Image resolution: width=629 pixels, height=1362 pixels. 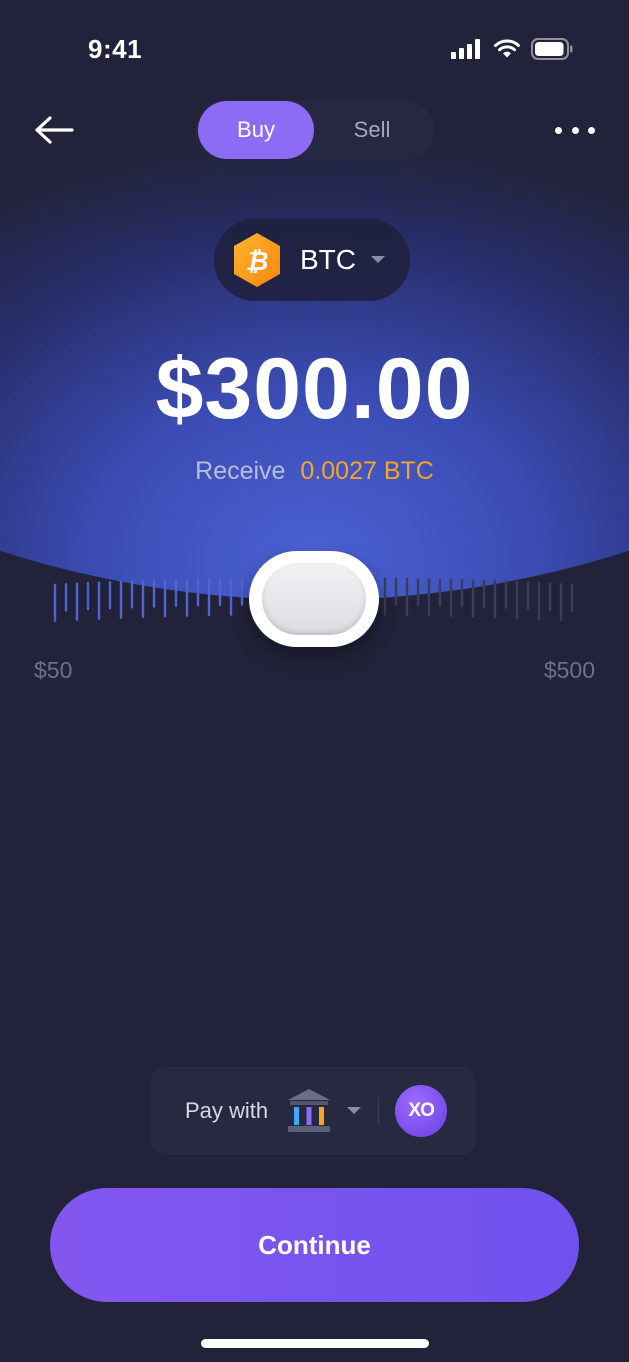 I want to click on divider, so click(x=379, y=1111).